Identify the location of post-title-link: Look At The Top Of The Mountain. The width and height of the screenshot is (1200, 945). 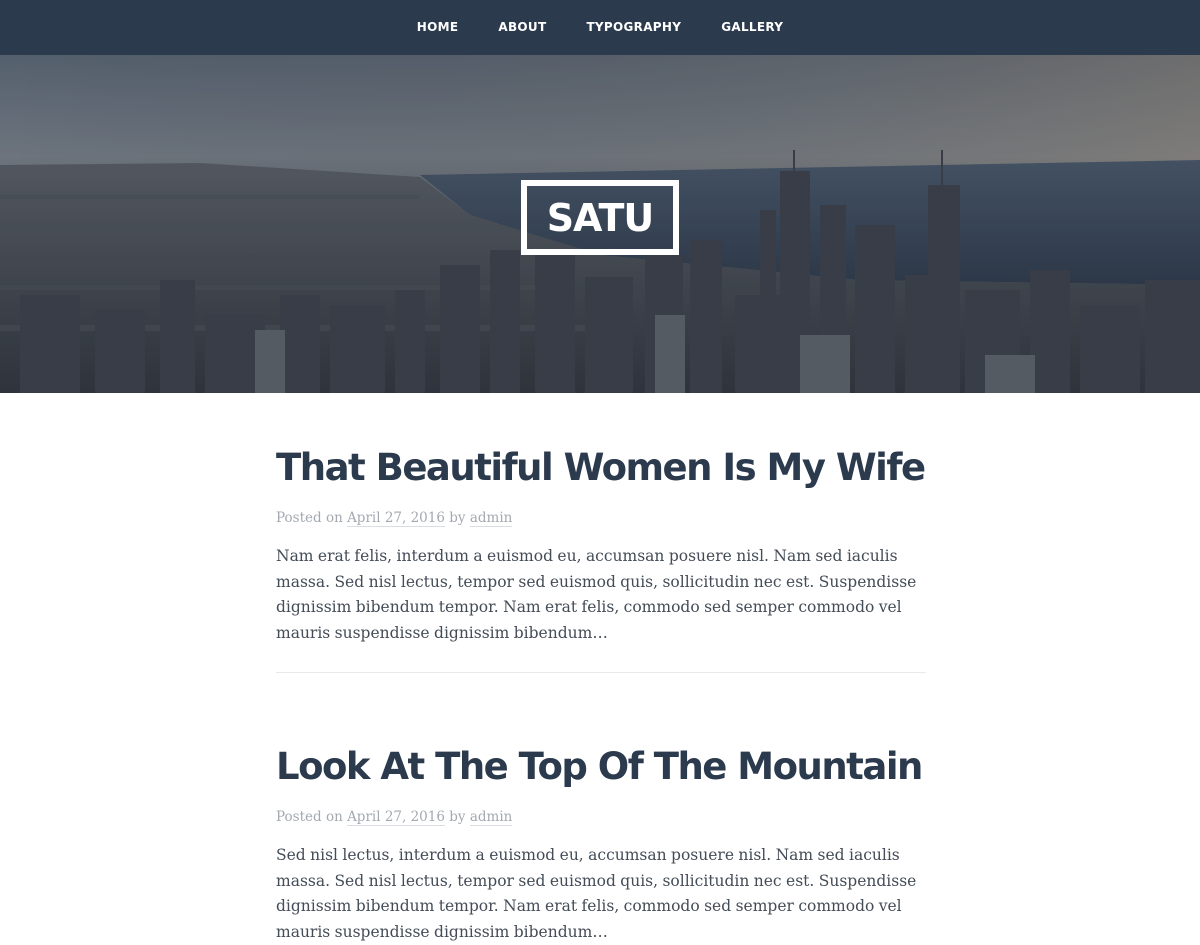
(599, 766).